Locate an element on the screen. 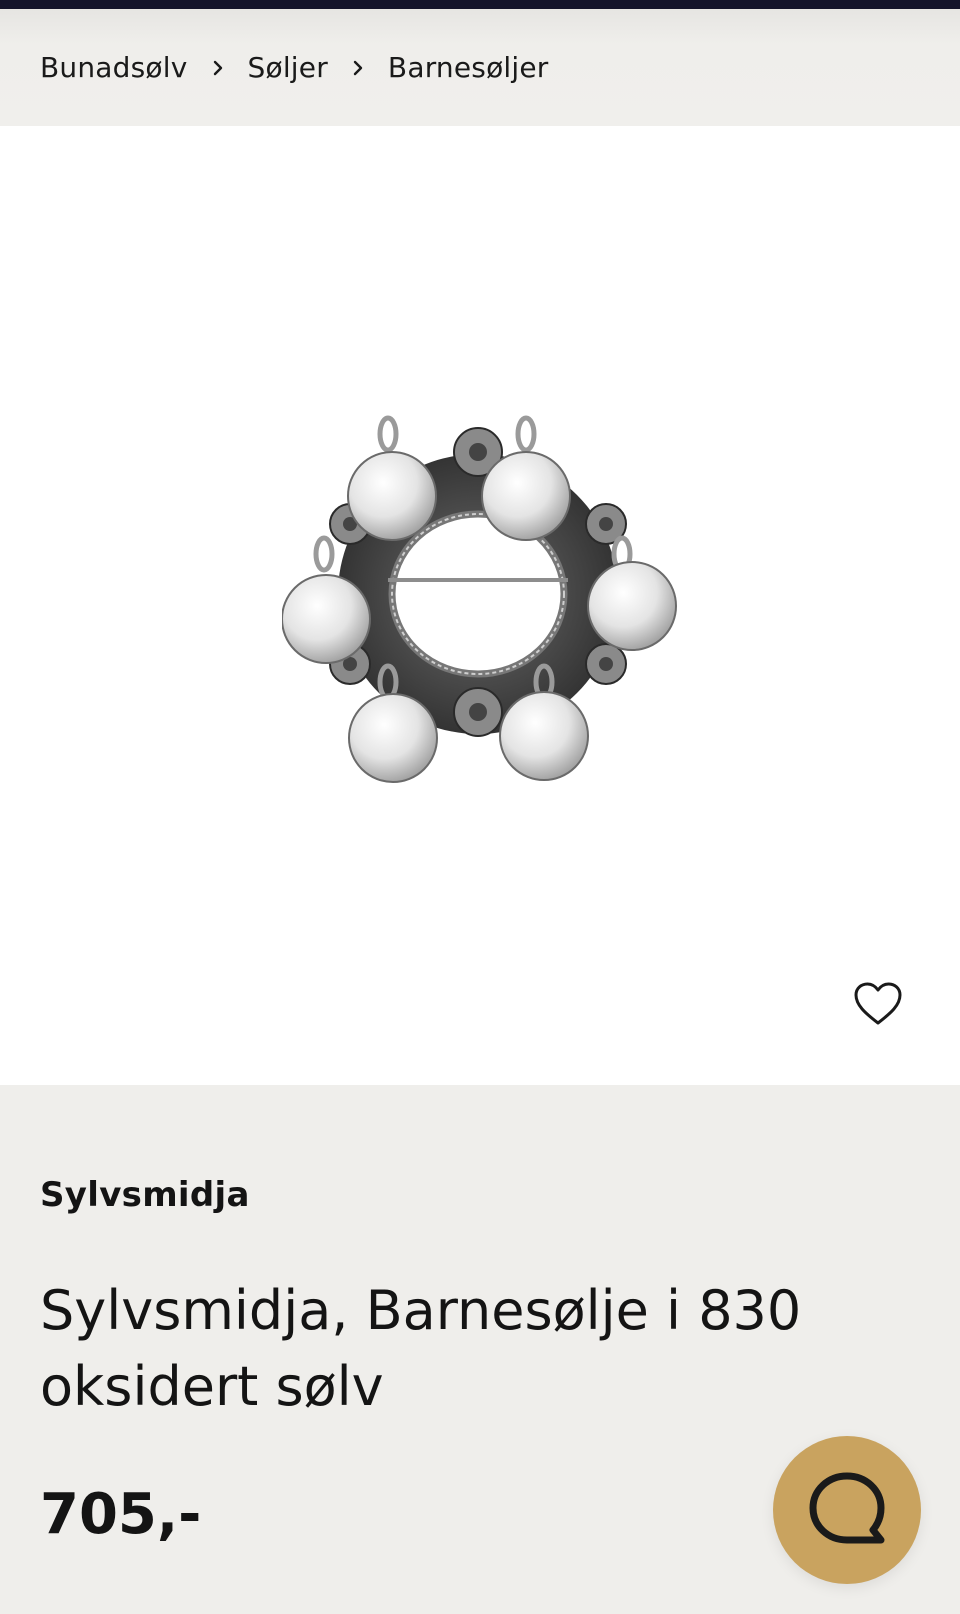 This screenshot has width=960, height=1614. heart-outline-icon is located at coordinates (878, 1003).